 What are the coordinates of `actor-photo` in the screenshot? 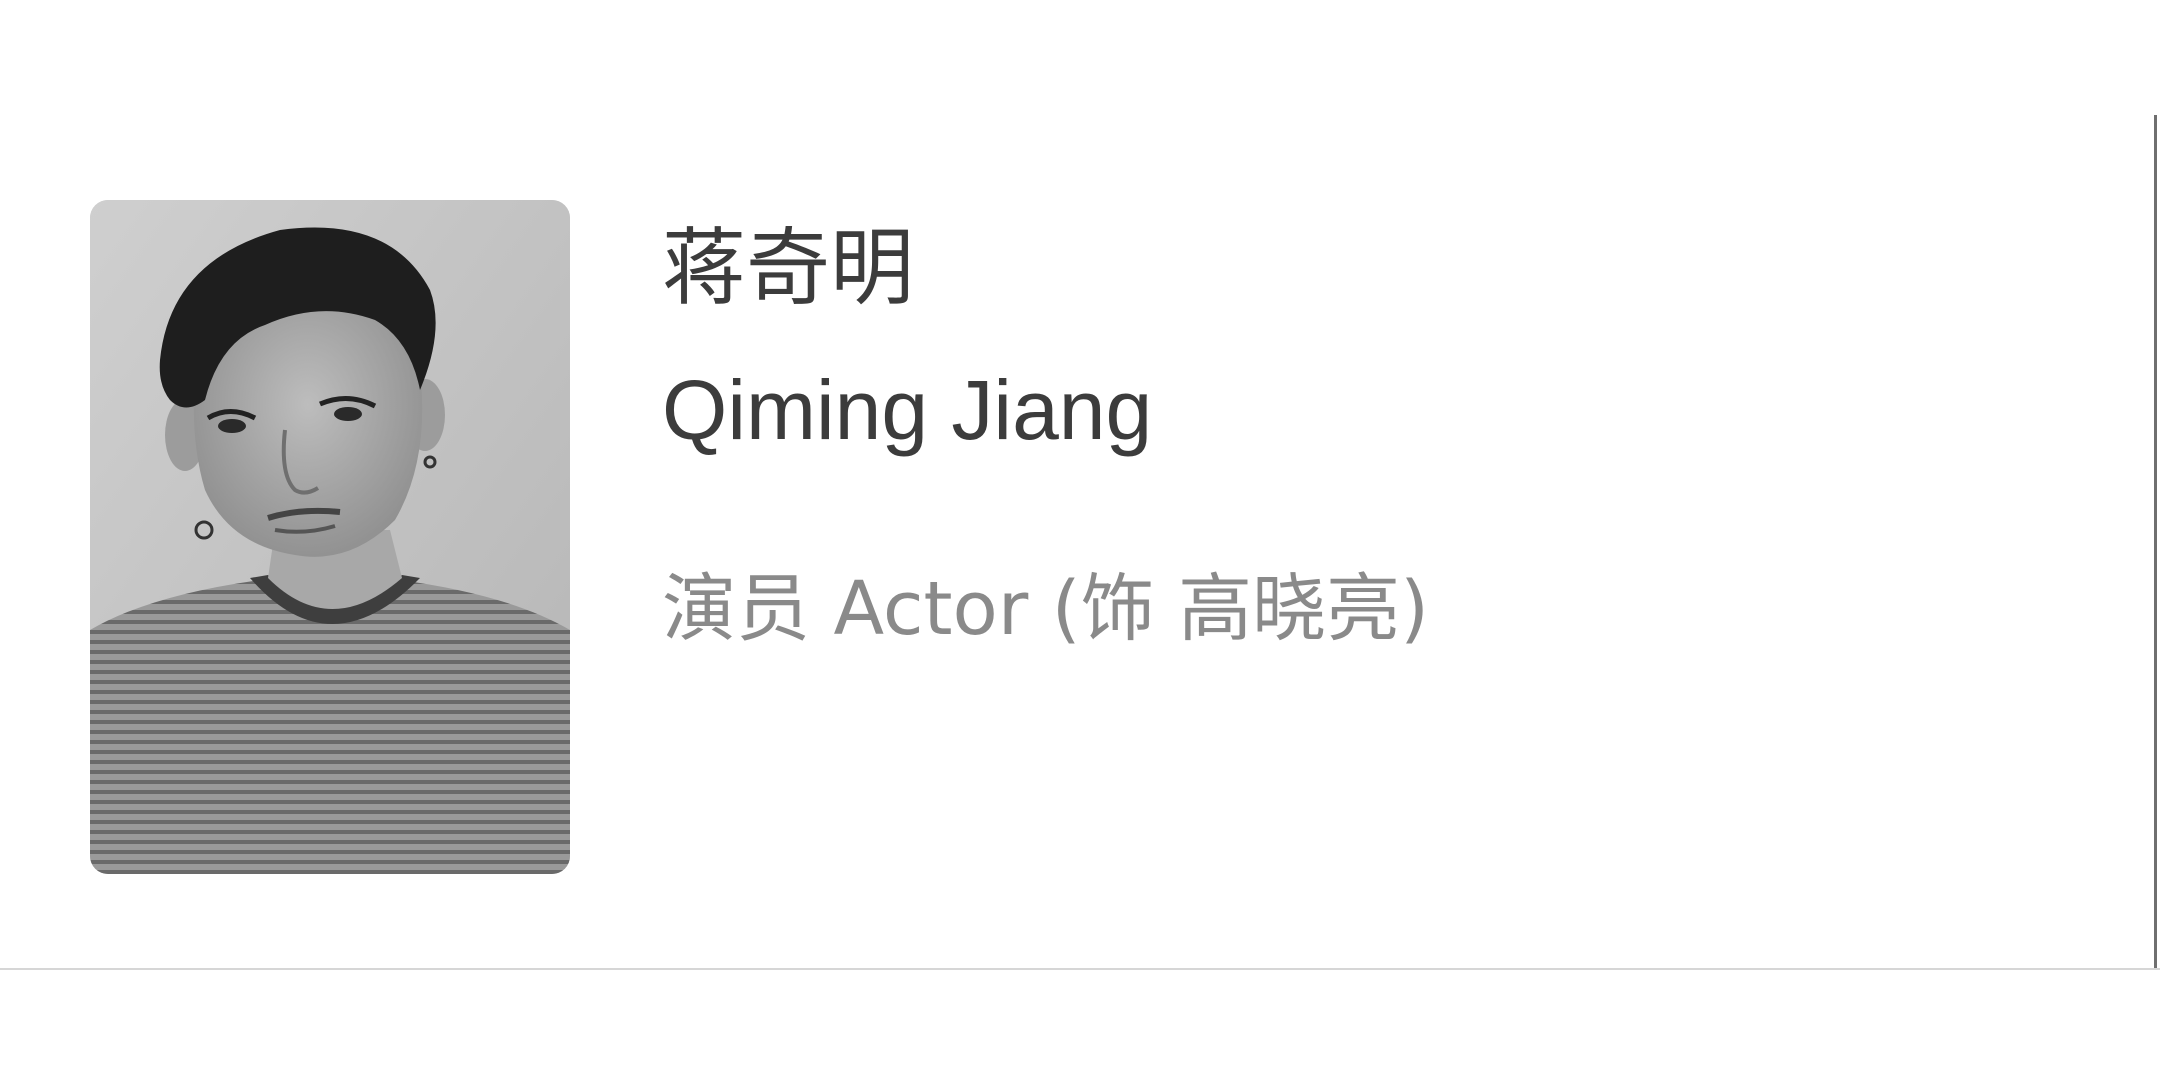 It's located at (330, 537).